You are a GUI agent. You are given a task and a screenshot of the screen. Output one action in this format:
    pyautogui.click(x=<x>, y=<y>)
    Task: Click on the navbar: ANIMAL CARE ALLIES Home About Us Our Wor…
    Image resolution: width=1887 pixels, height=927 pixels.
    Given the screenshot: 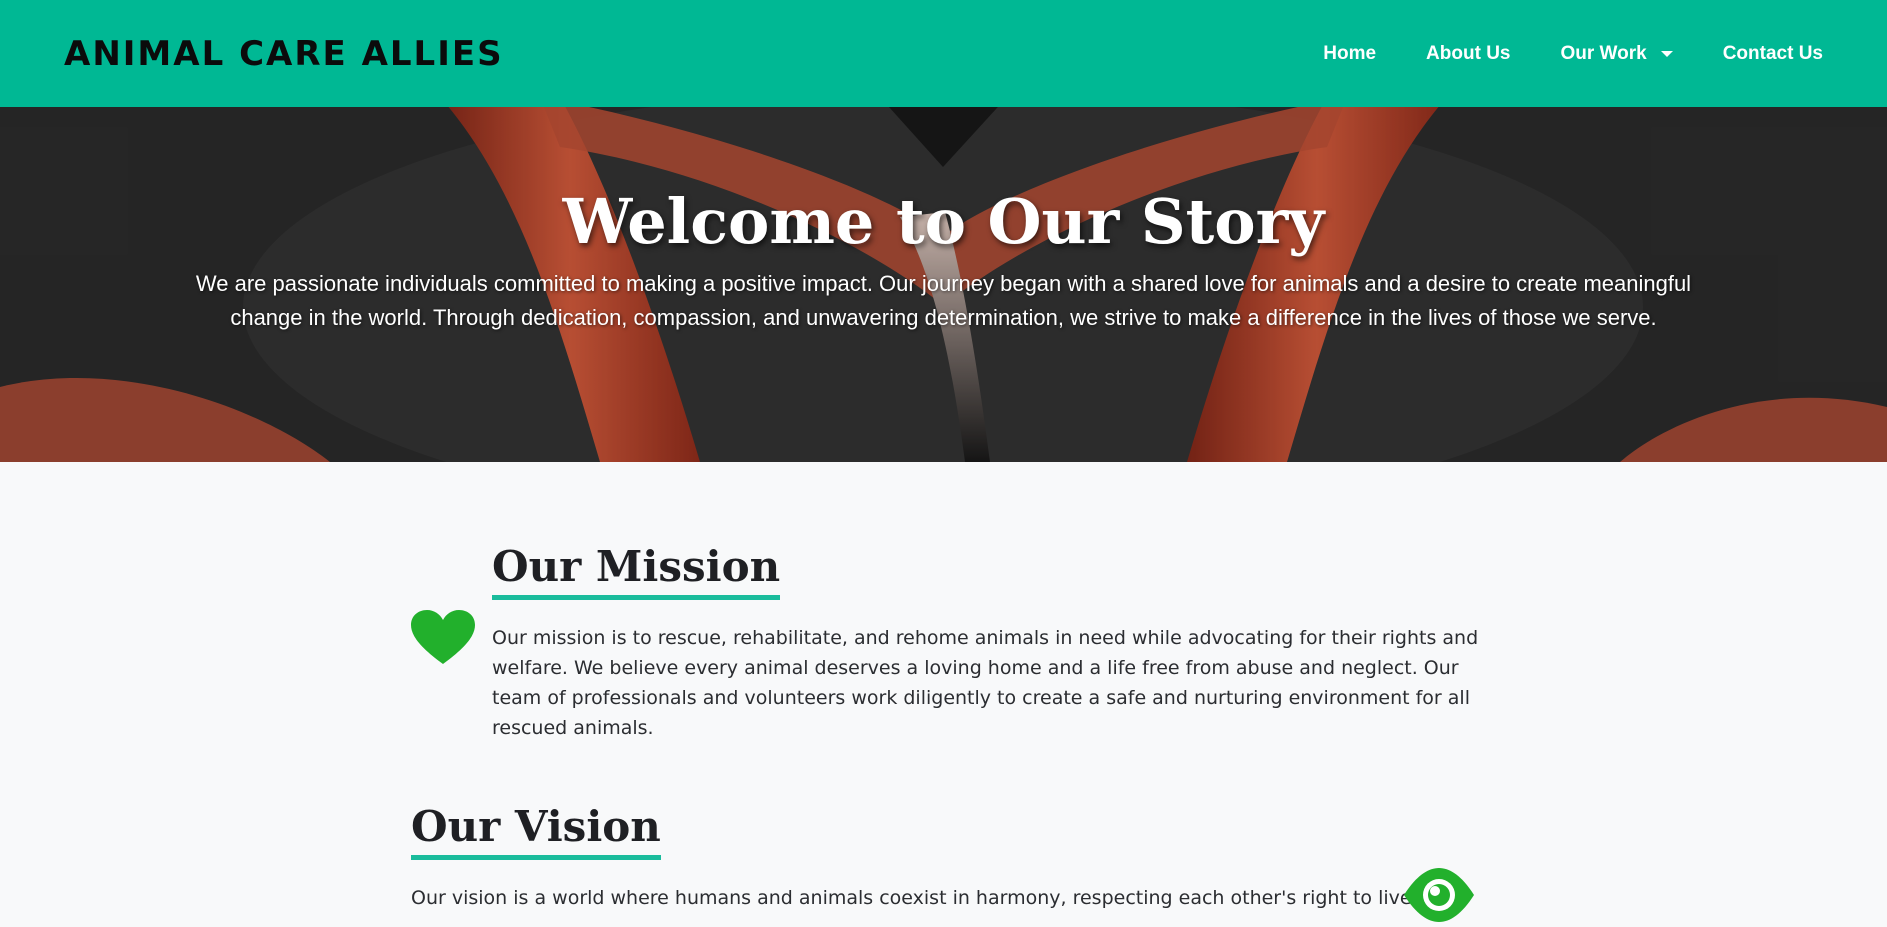 What is the action you would take?
    pyautogui.click(x=943, y=53)
    